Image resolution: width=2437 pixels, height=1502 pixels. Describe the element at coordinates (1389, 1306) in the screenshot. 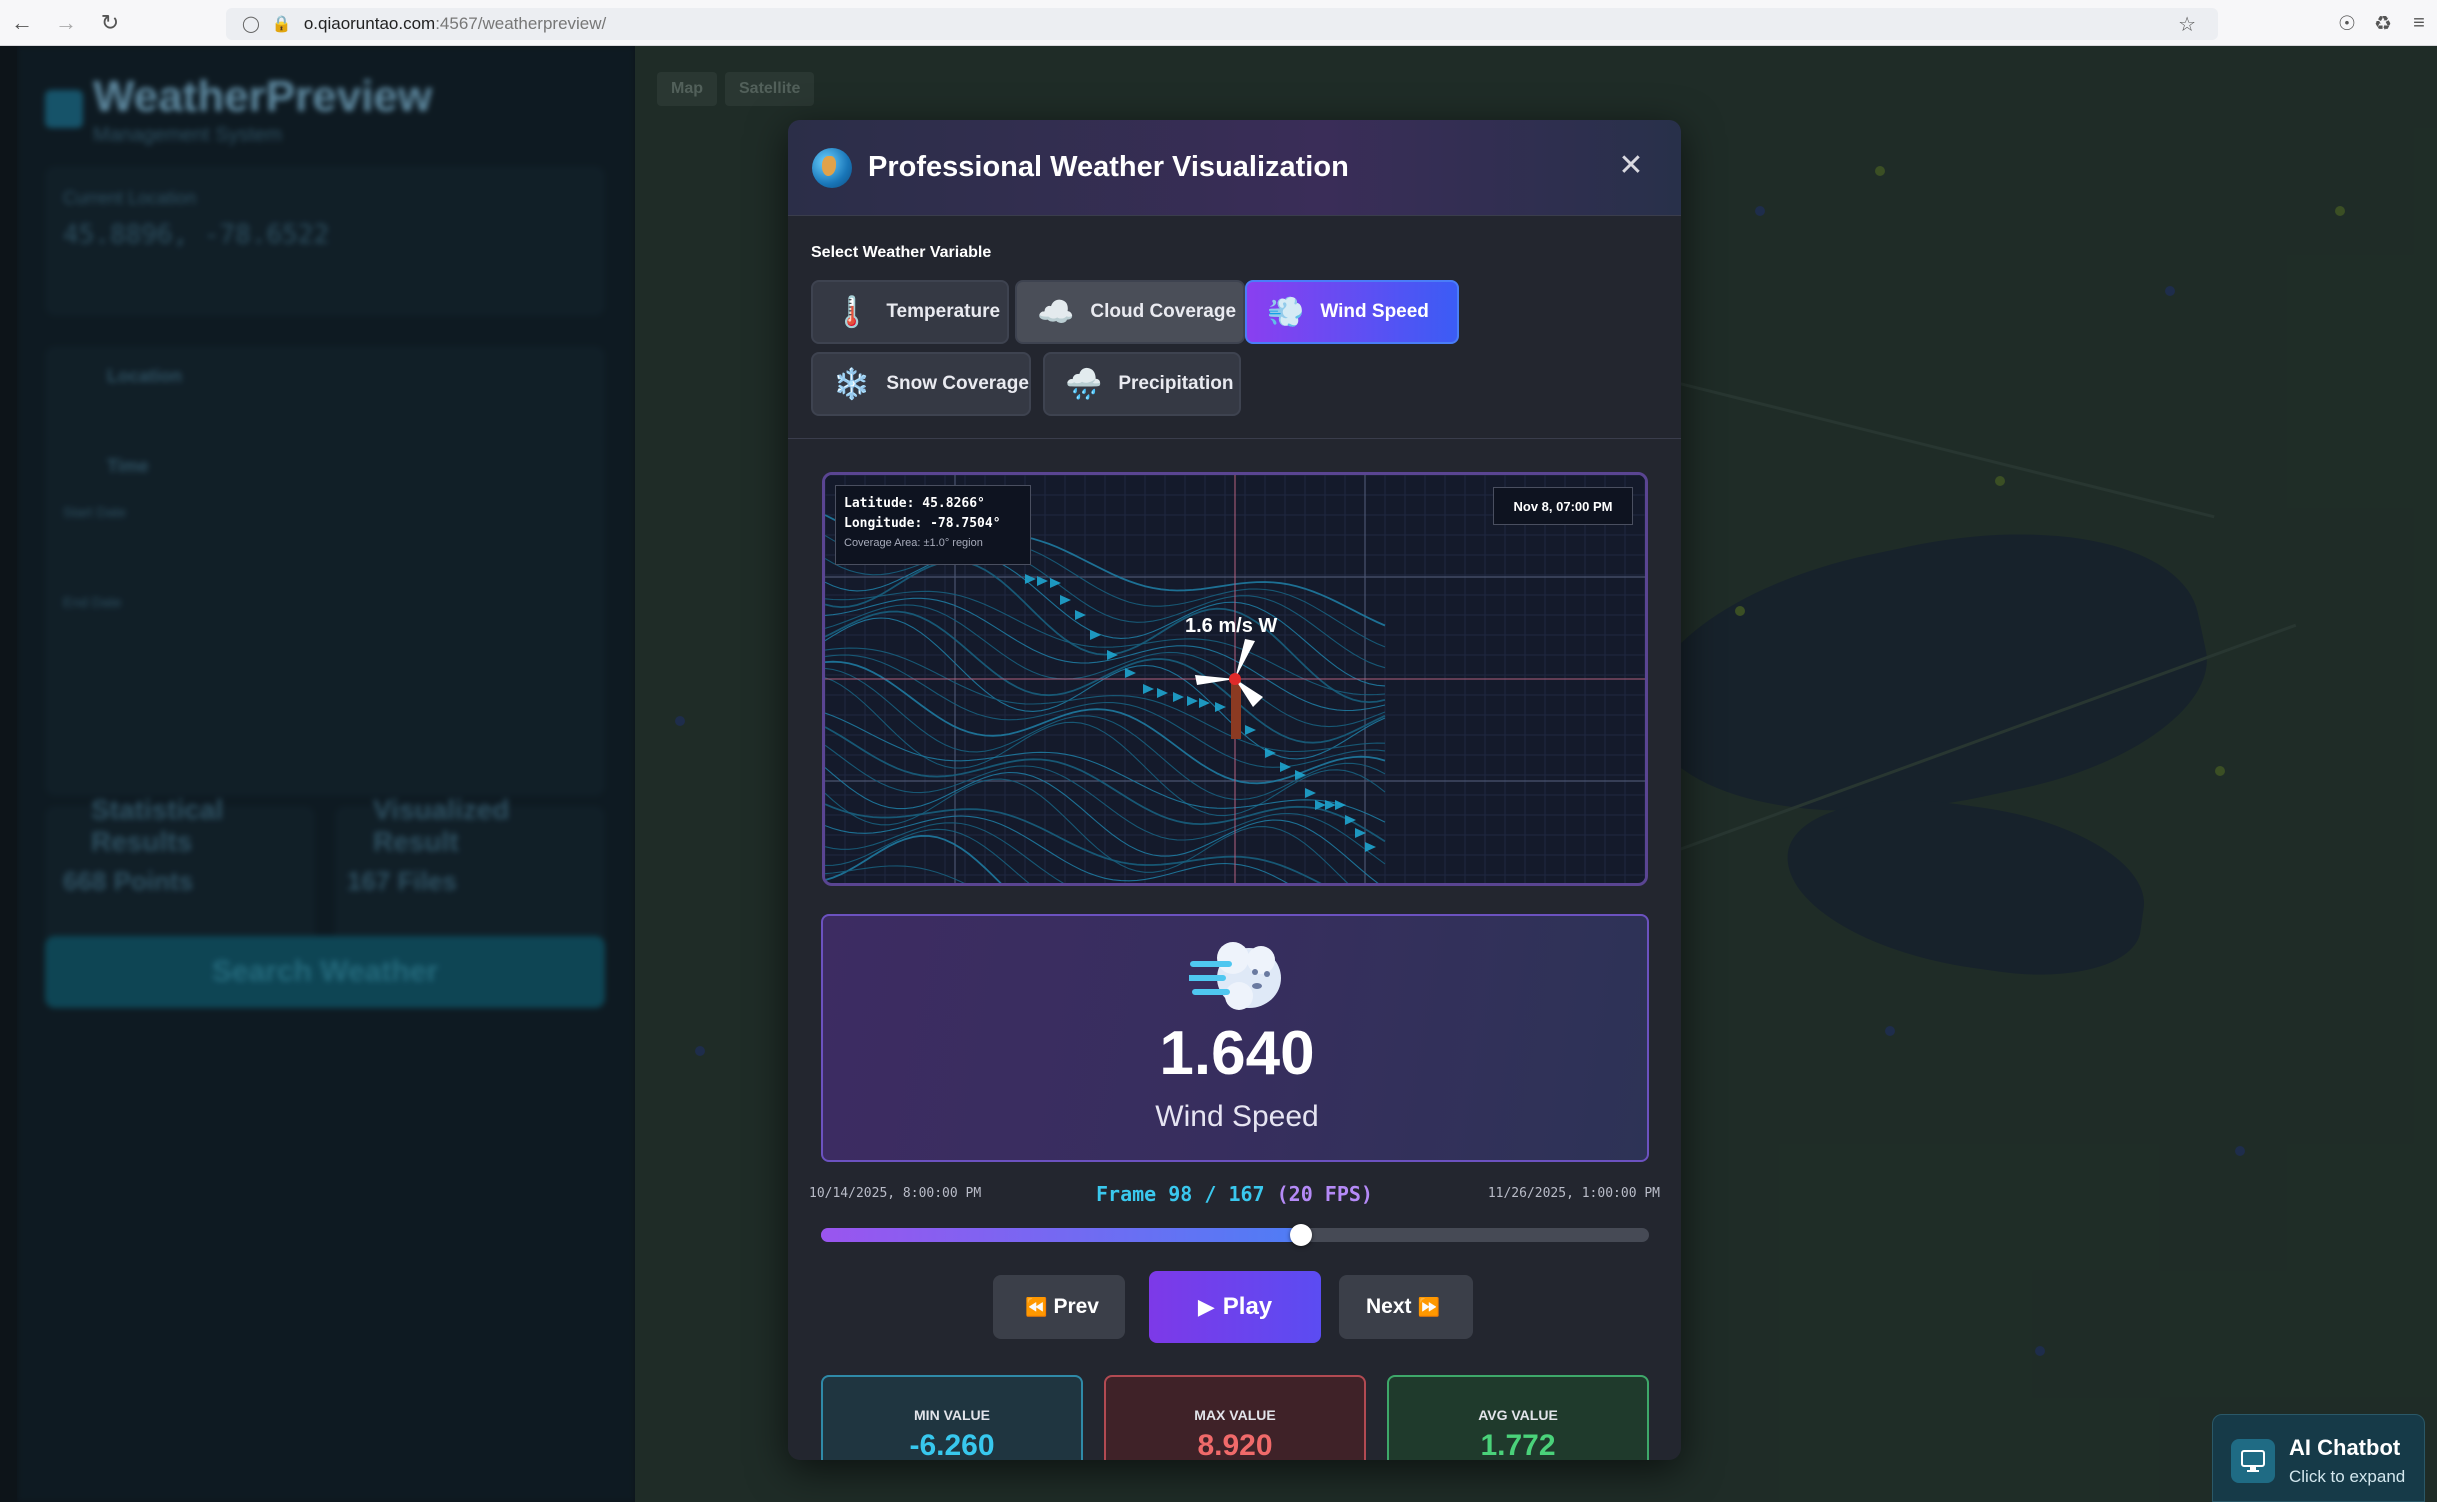

I see `next-label: Next` at that location.